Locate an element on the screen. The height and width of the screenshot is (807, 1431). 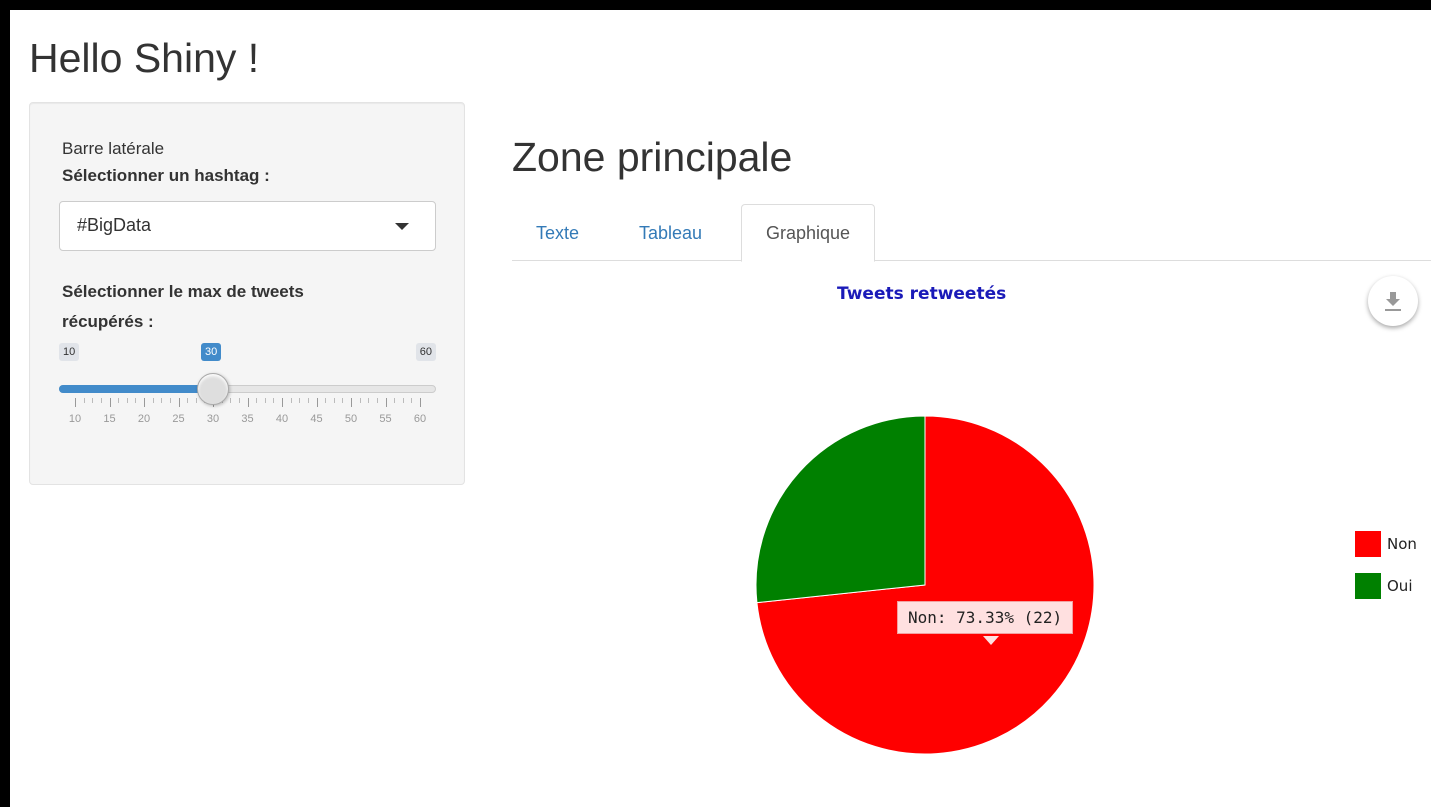
pie-slice-oui is located at coordinates (840, 509).